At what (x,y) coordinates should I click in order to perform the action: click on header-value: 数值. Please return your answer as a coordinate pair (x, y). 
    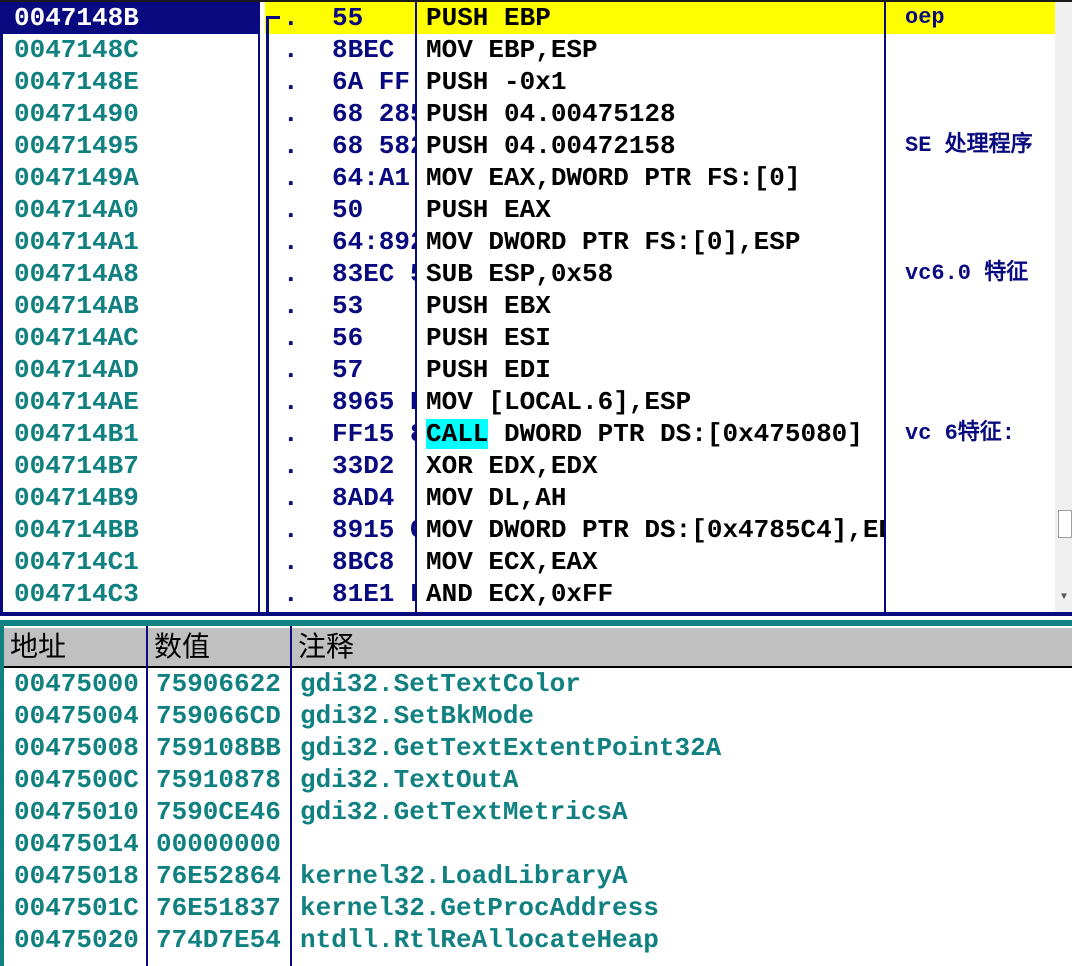
    Looking at the image, I should click on (182, 647).